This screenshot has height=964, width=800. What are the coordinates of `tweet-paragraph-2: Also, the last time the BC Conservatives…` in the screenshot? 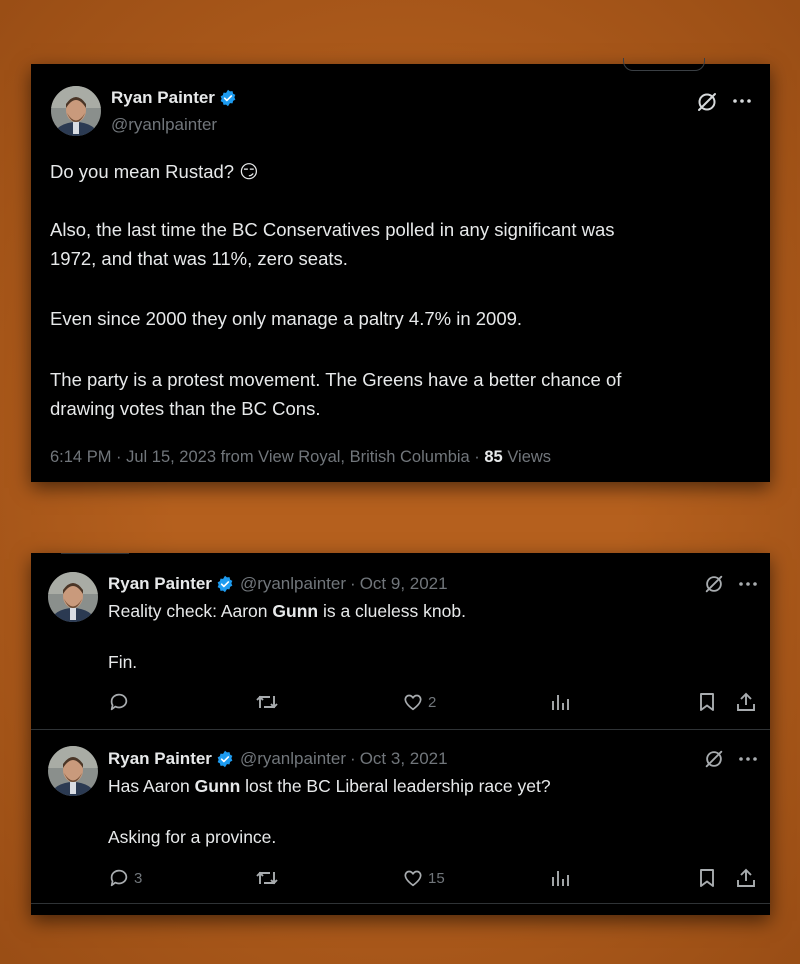 It's located at (332, 244).